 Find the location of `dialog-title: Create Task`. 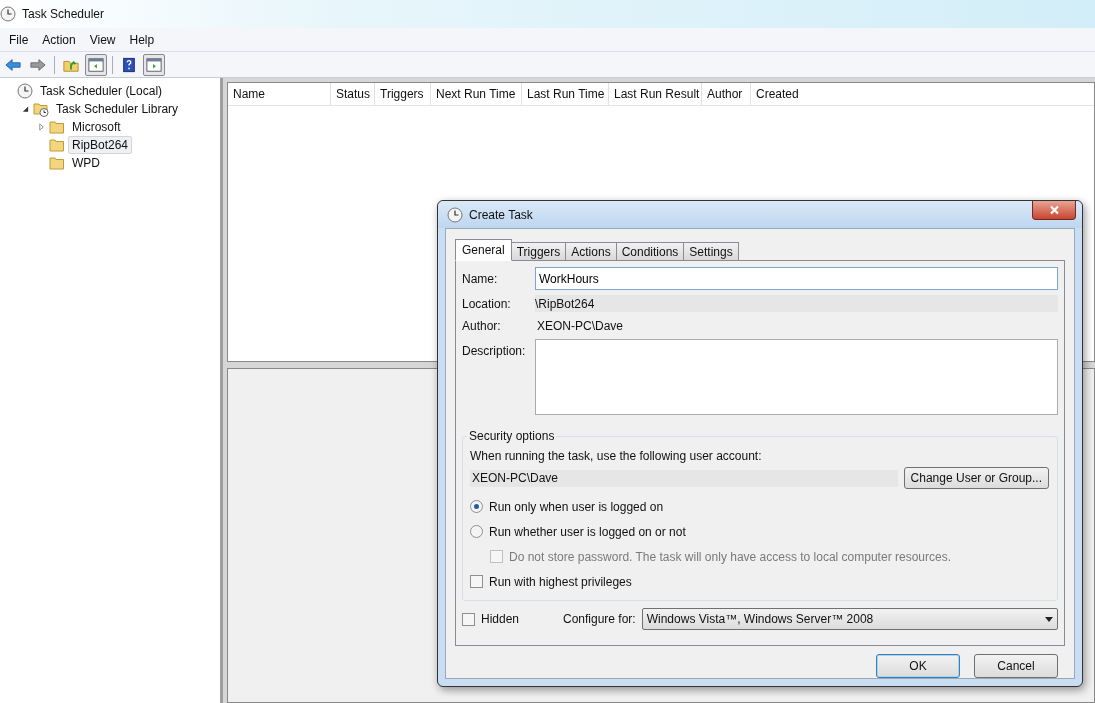

dialog-title: Create Task is located at coordinates (501, 214).